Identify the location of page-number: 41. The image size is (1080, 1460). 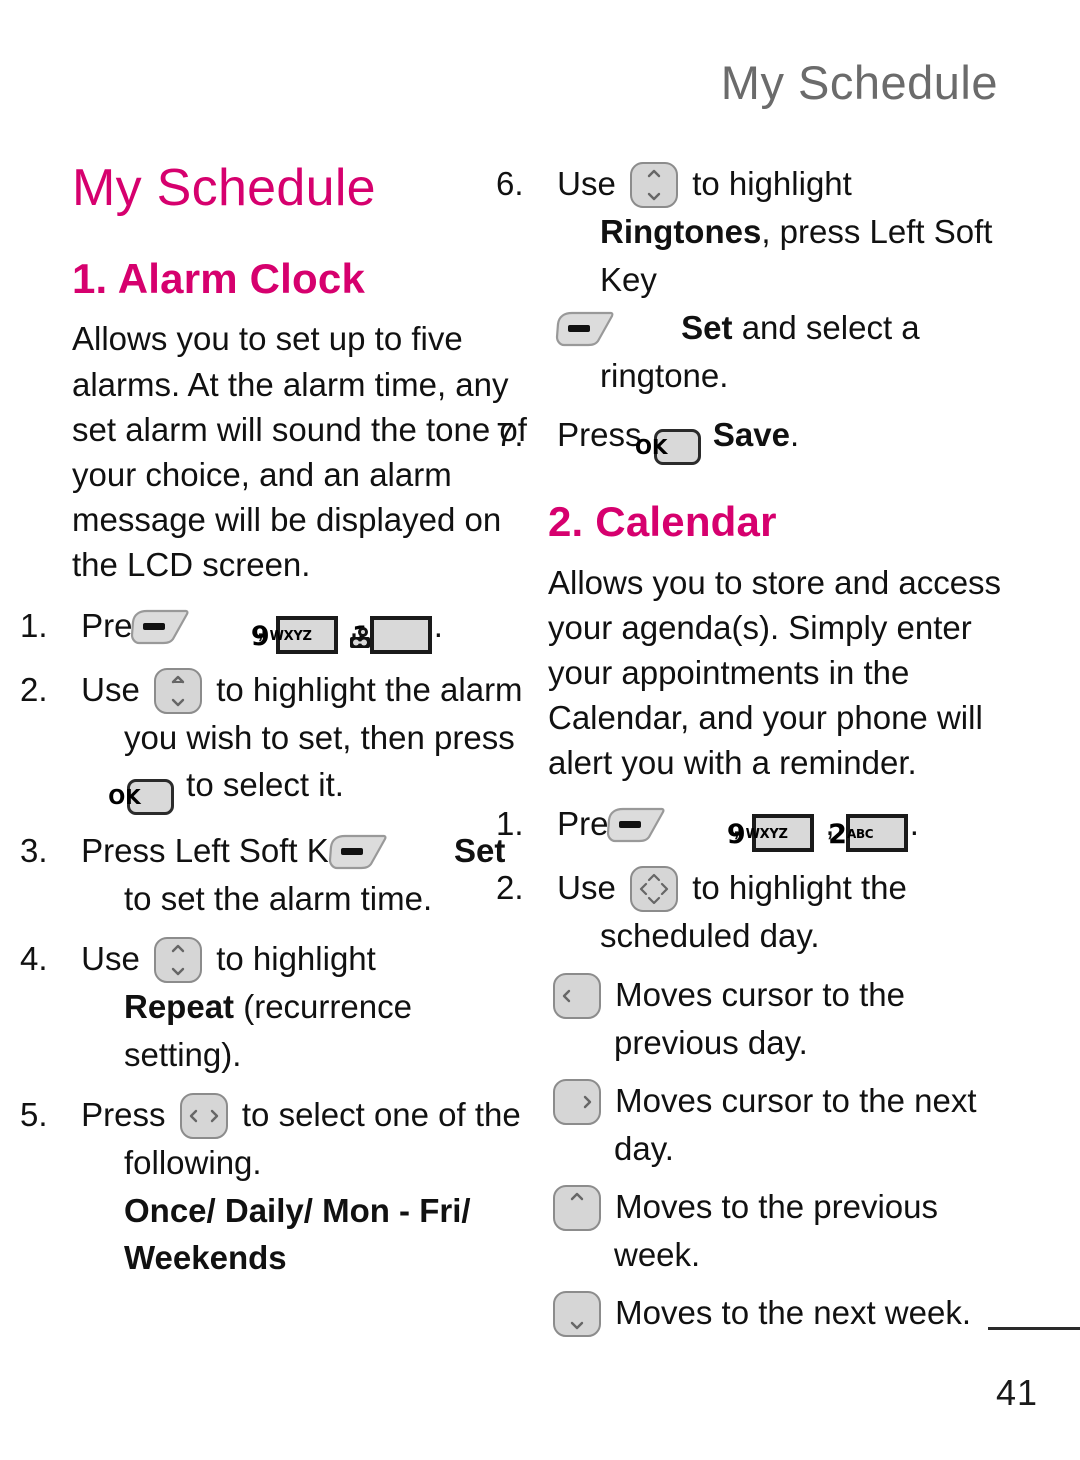
(1016, 1392).